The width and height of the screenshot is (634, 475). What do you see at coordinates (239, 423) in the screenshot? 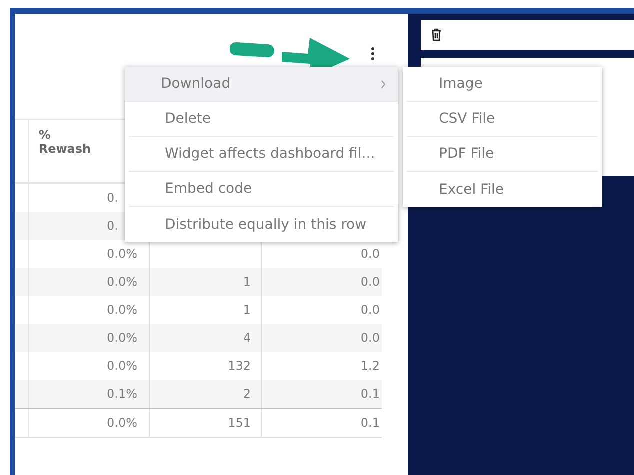
I see `table-cell: 151` at bounding box center [239, 423].